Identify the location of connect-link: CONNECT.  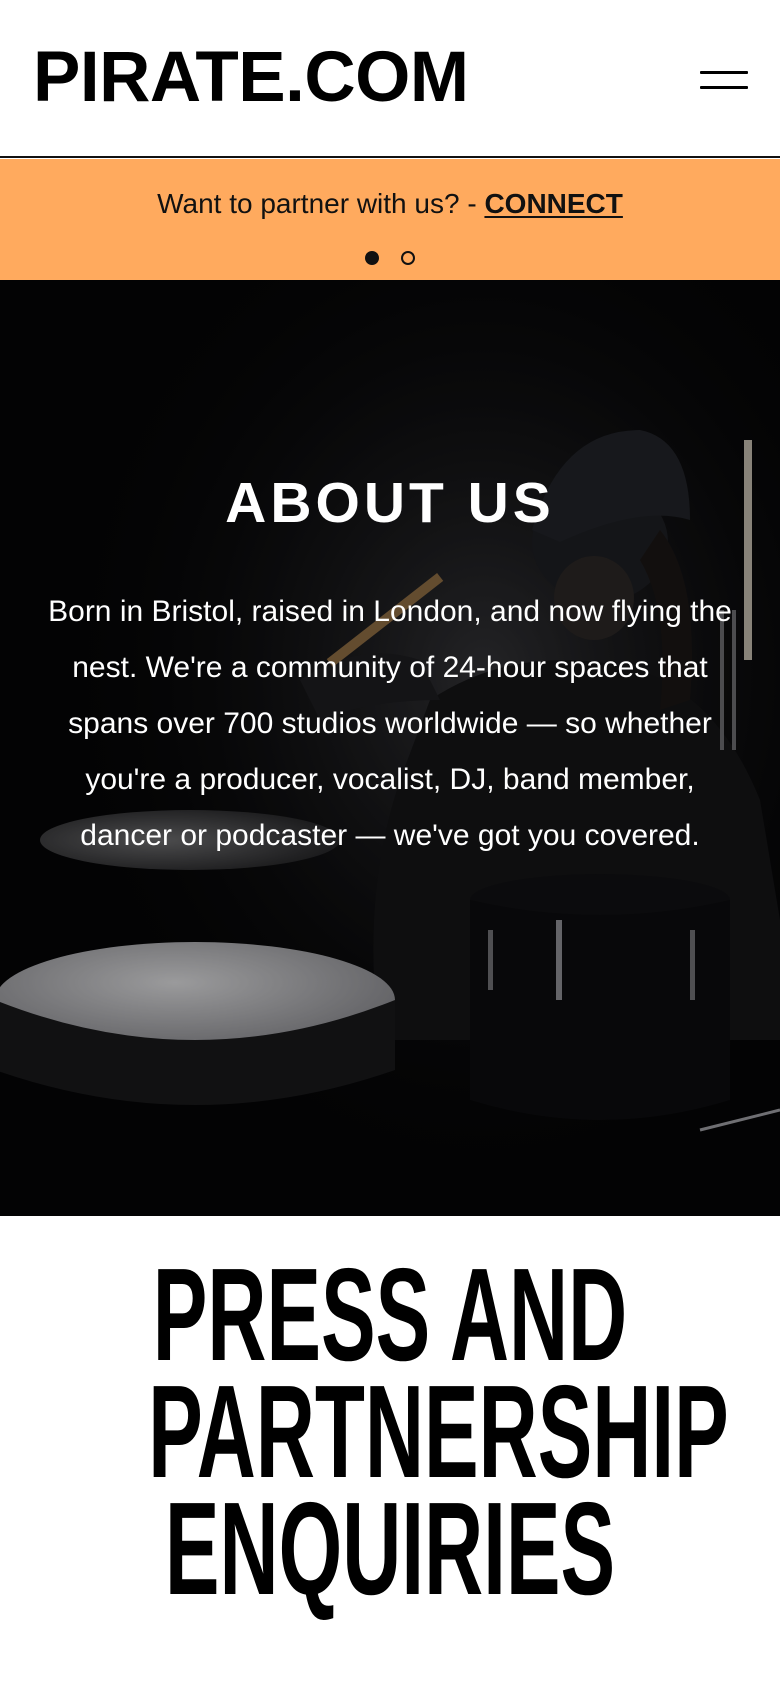
(553, 203).